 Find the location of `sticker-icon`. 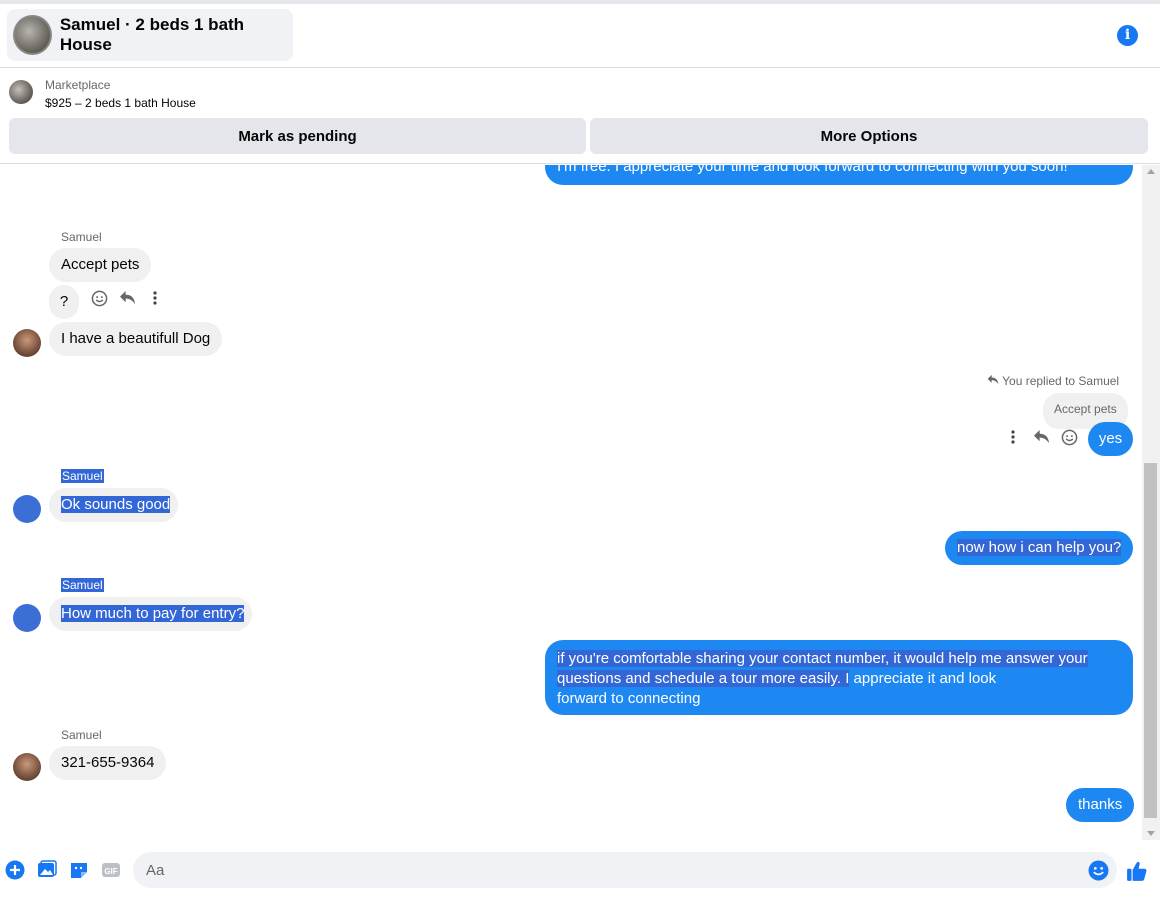

sticker-icon is located at coordinates (79, 871).